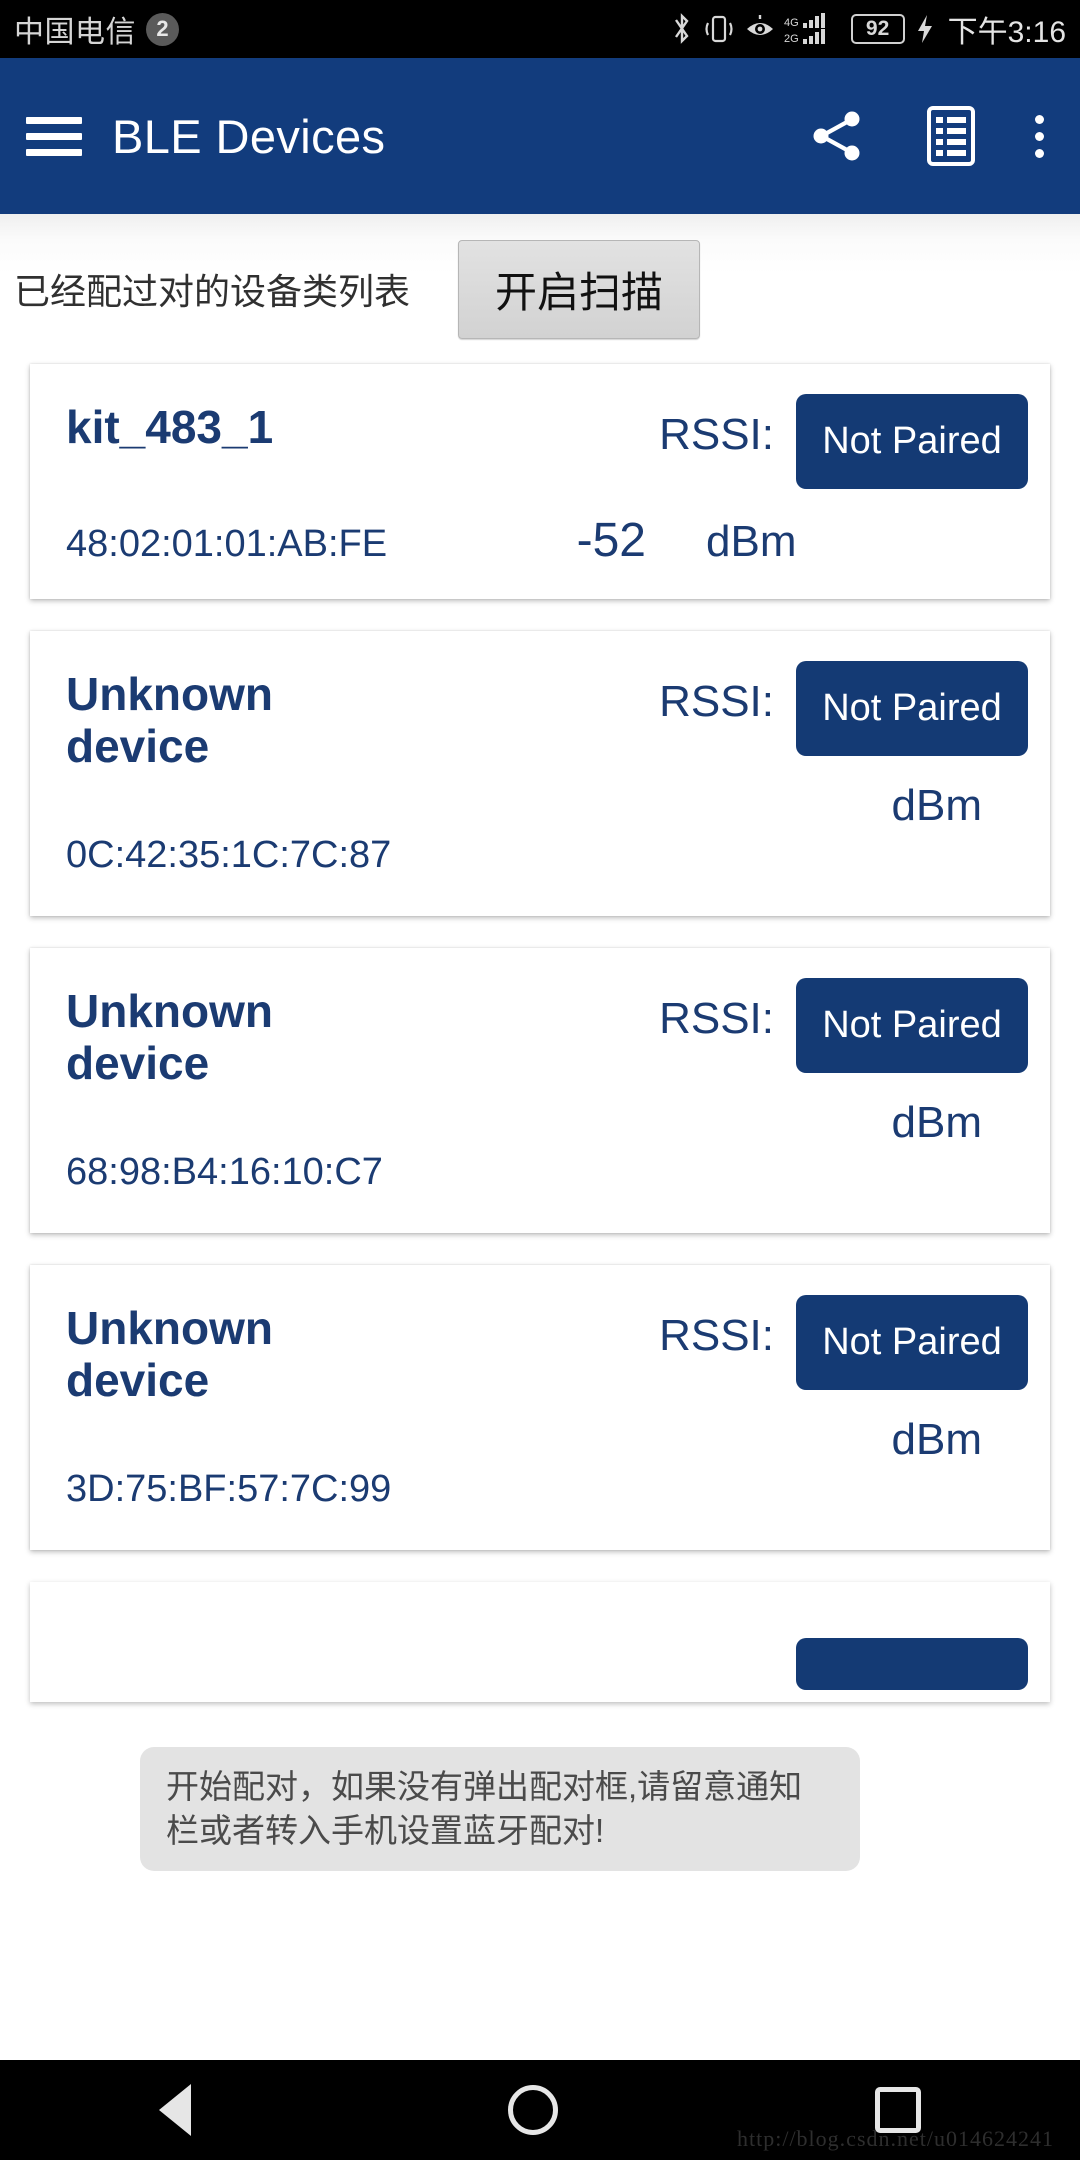 Image resolution: width=1080 pixels, height=2160 pixels. Describe the element at coordinates (547, 855) in the screenshot. I see `device-card-bottom-row: 0C:42:35:1C:7C:87` at that location.